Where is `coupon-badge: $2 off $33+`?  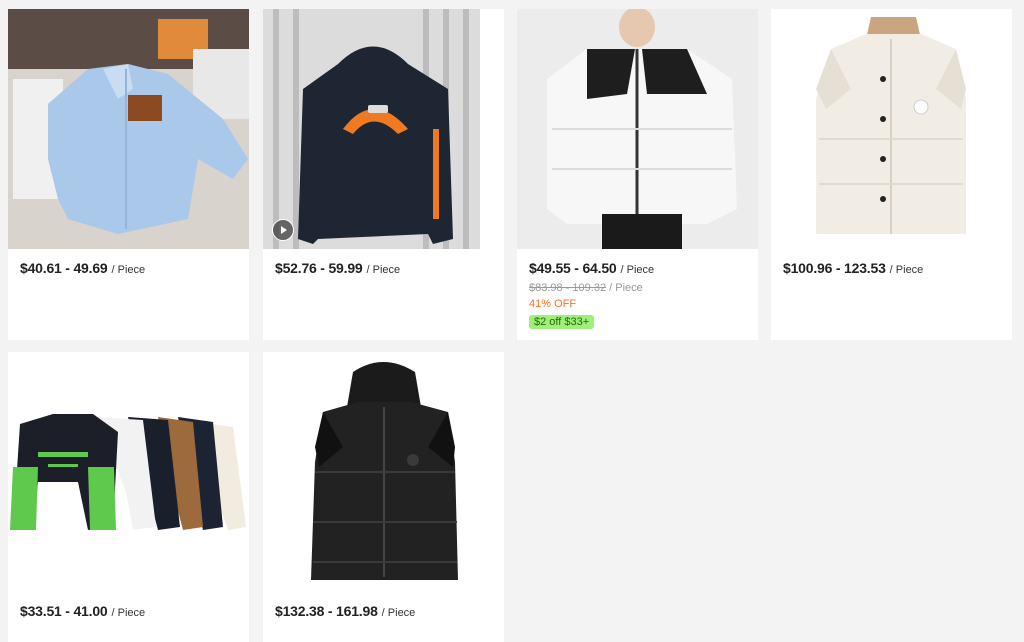
coupon-badge: $2 off $33+ is located at coordinates (562, 322).